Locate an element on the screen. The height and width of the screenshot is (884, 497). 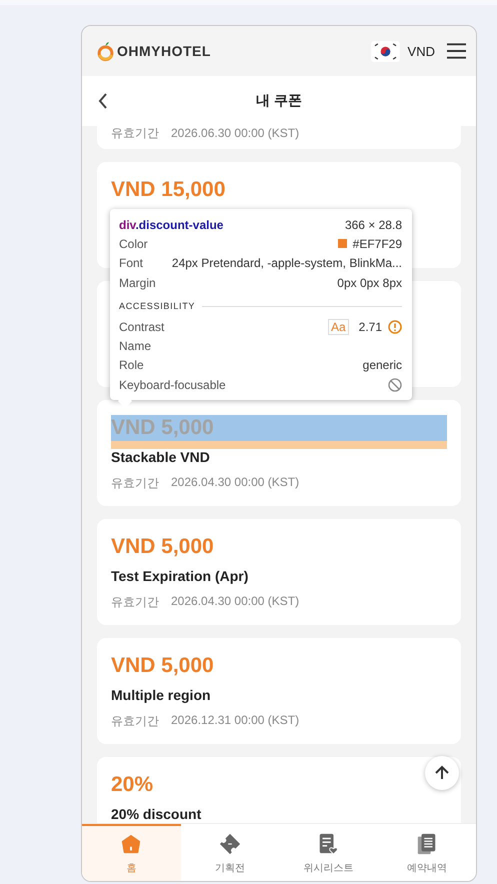
validity-date: 2026.06.30 00:00 (KST) is located at coordinates (235, 133).